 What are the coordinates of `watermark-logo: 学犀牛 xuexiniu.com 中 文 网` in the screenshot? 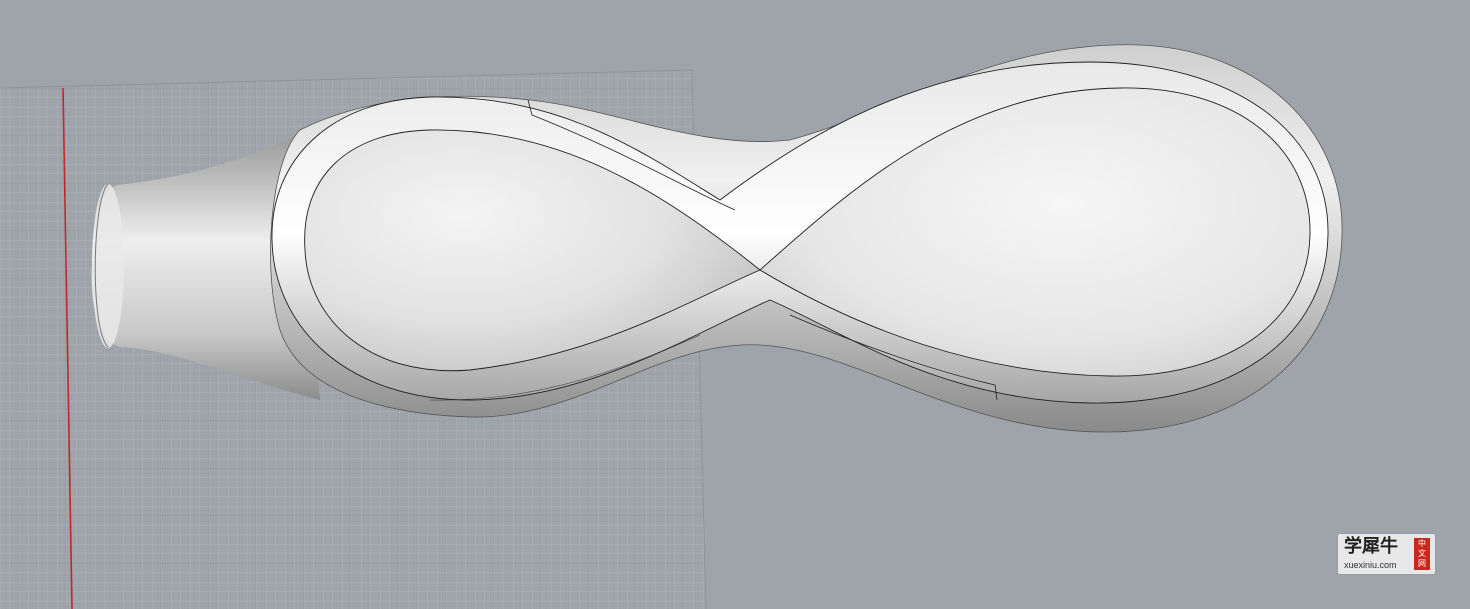 It's located at (1386, 554).